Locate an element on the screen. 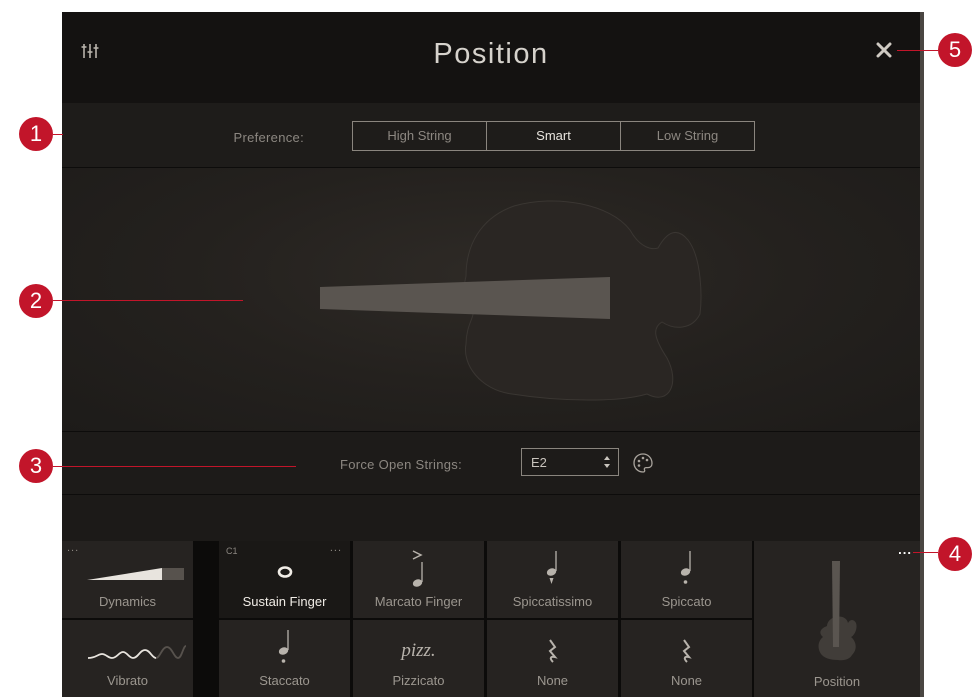 The width and height of the screenshot is (972, 697). articulation-label: Sustain Finger is located at coordinates (284, 601).